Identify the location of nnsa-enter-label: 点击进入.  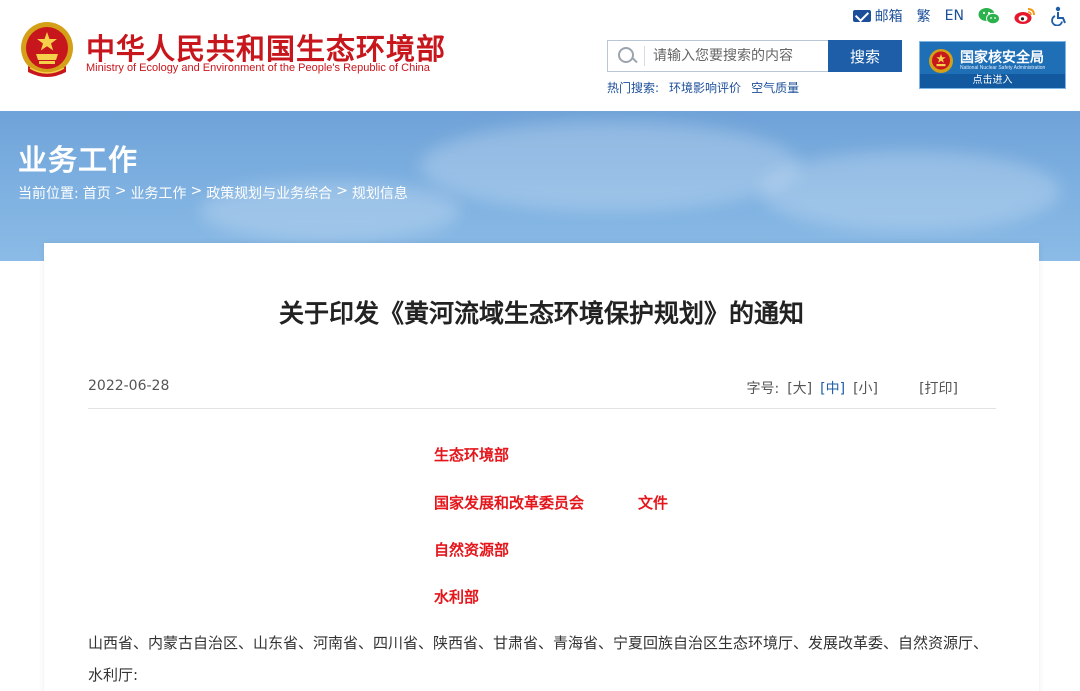
(992, 81).